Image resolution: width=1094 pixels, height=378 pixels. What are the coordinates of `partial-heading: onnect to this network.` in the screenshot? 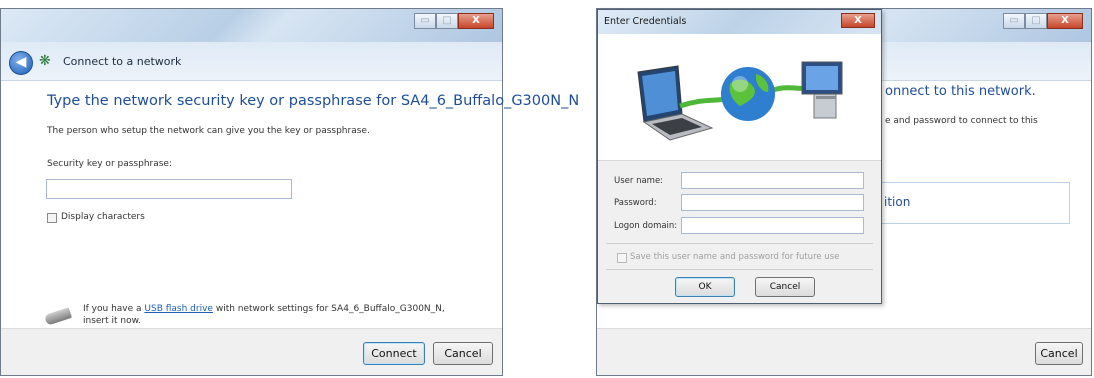 It's located at (960, 91).